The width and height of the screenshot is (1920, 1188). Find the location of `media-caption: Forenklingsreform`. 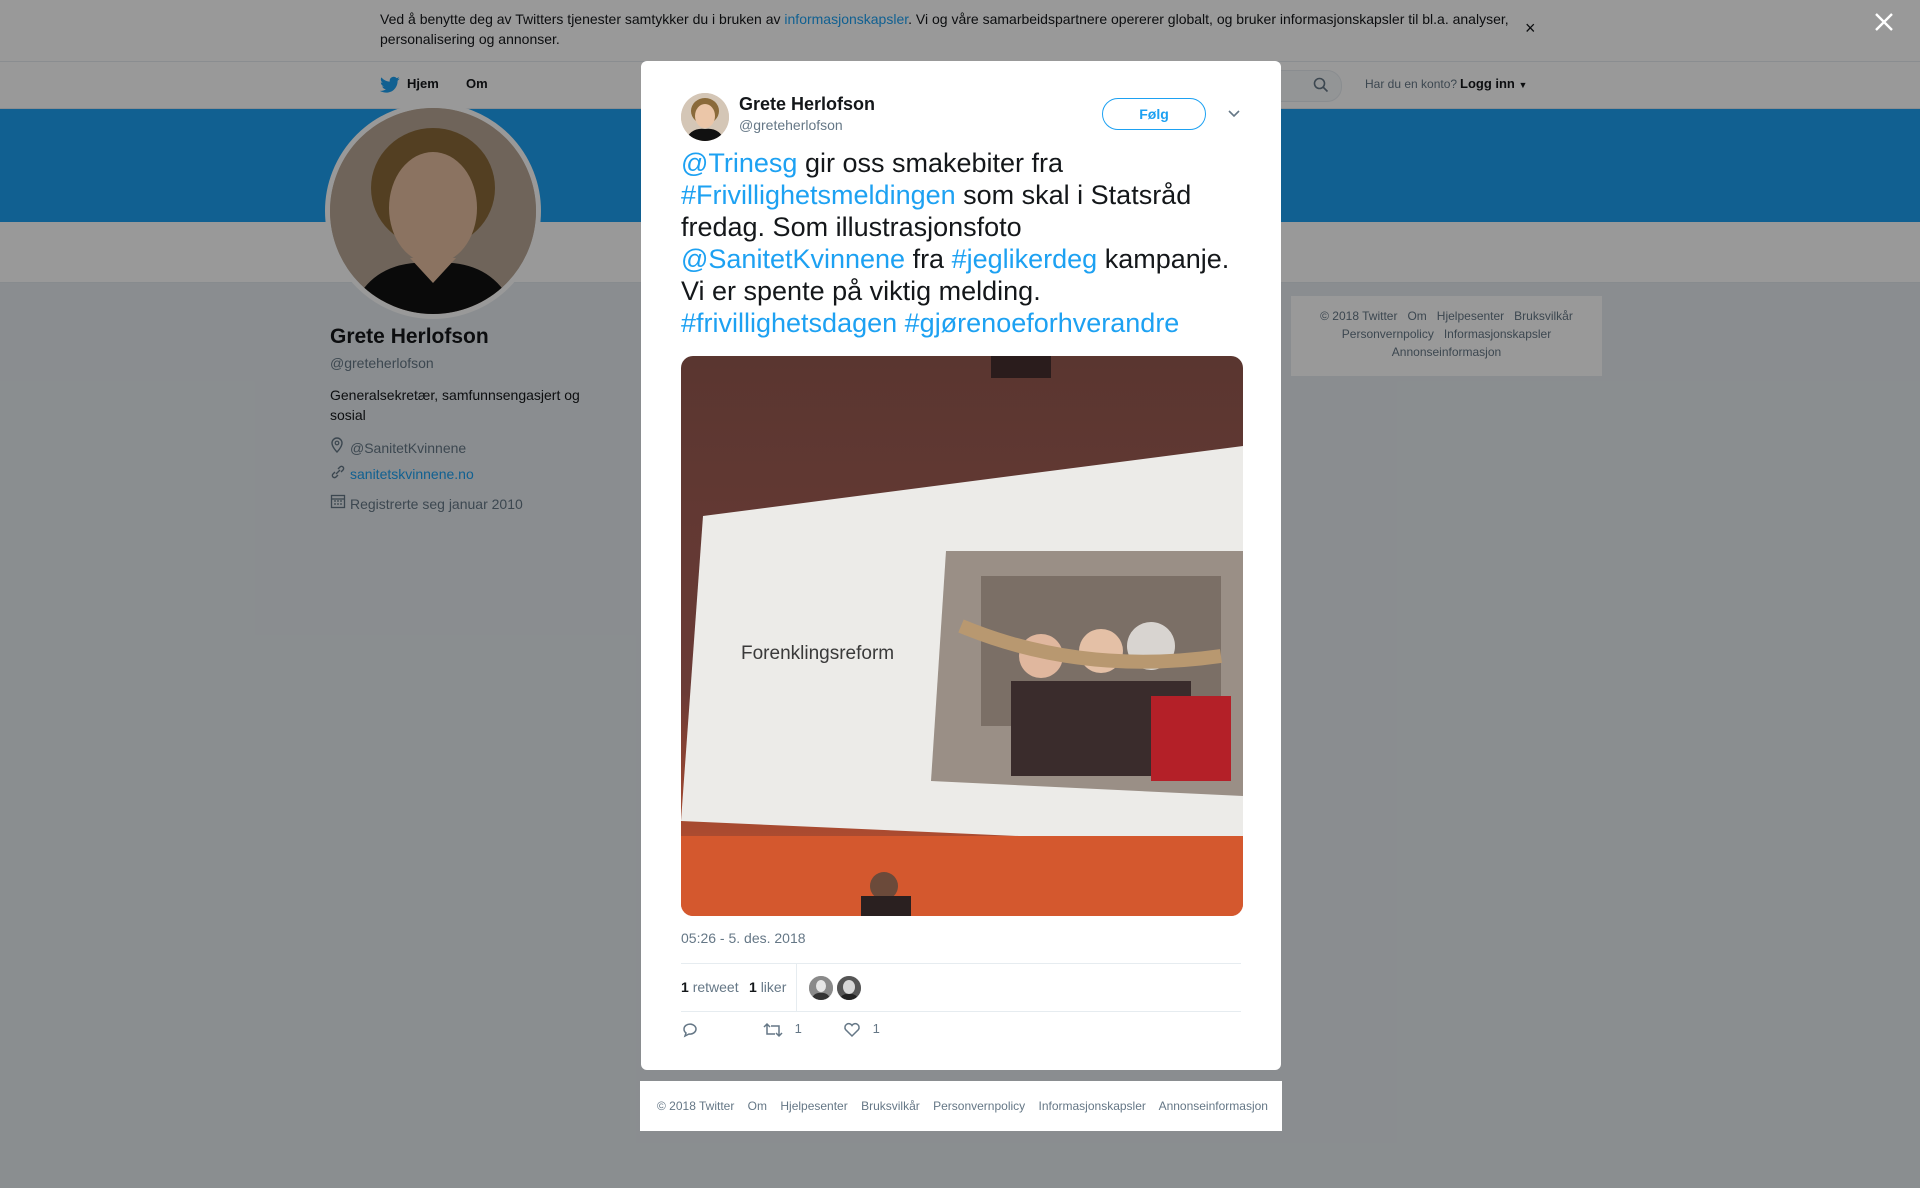

media-caption: Forenklingsreform is located at coordinates (817, 653).